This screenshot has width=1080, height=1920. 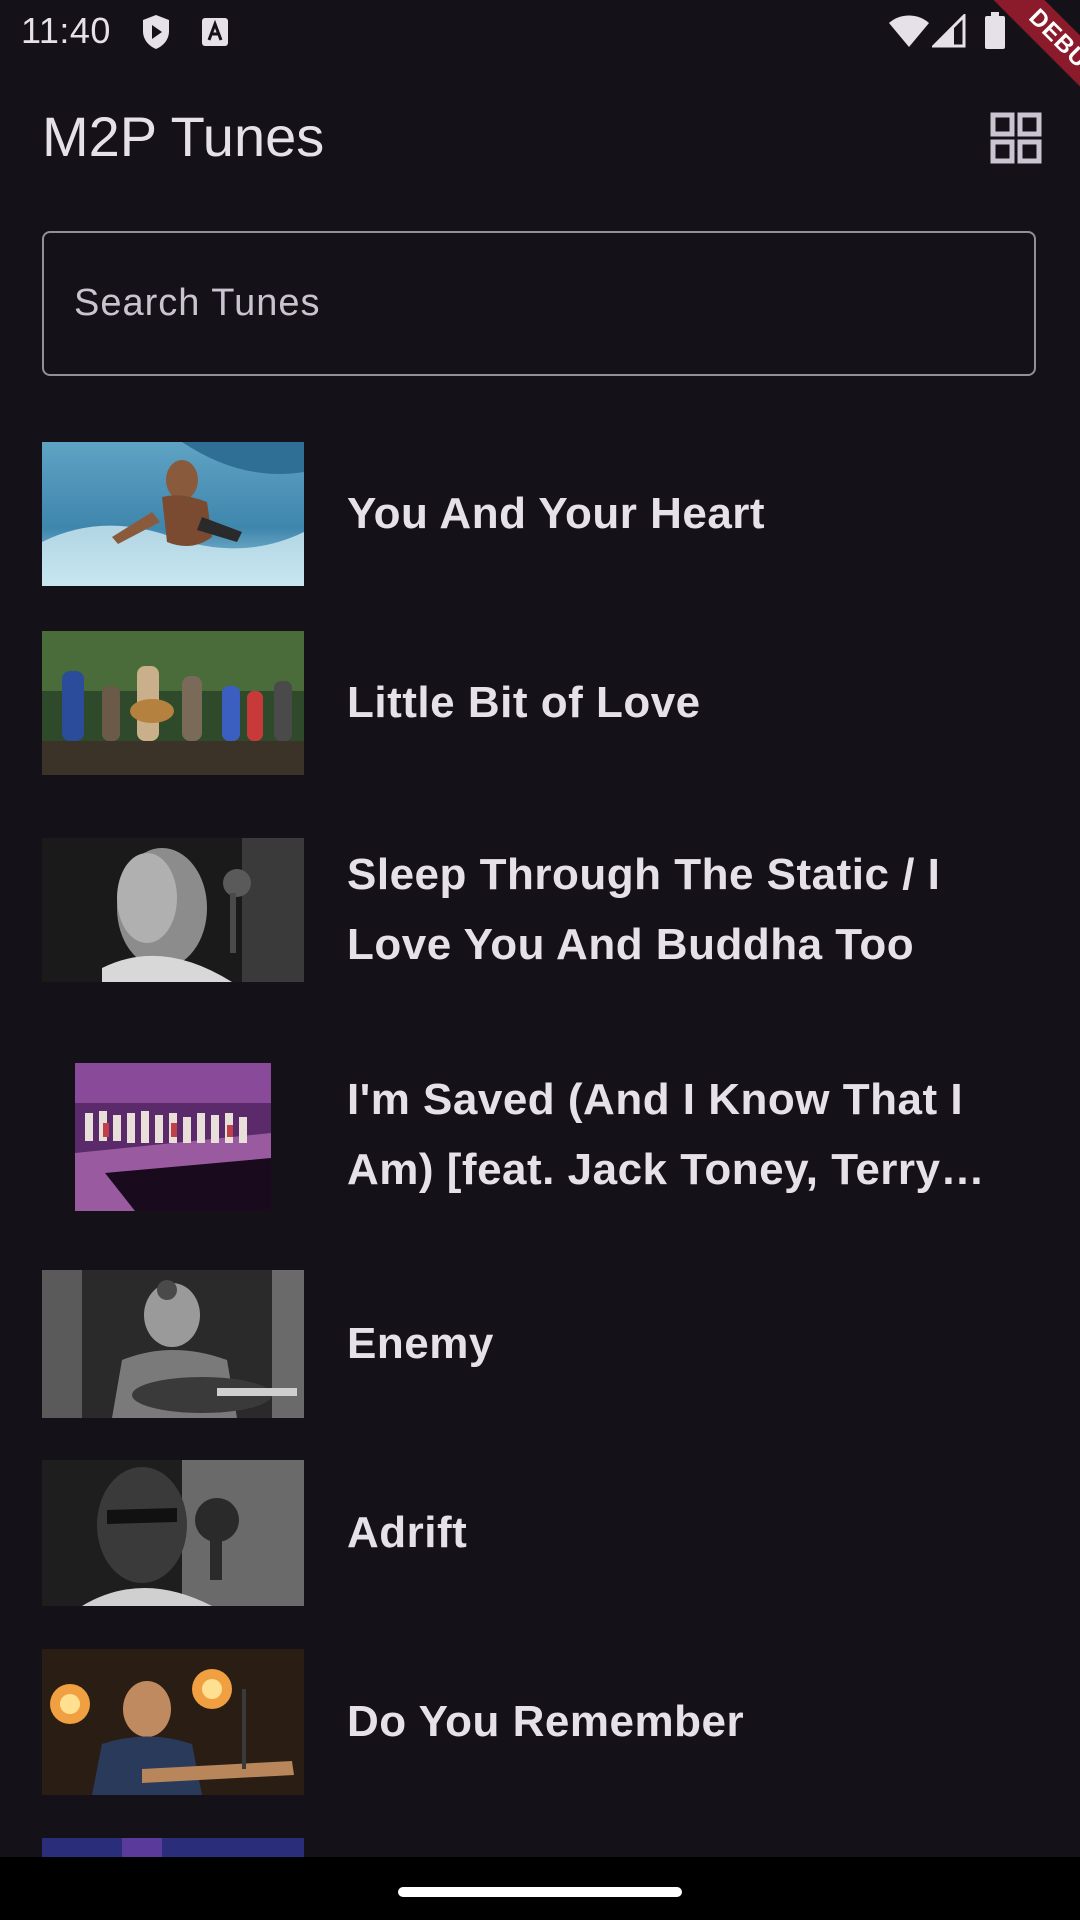 I want to click on list-item: You And Your Heart, so click(x=540, y=514).